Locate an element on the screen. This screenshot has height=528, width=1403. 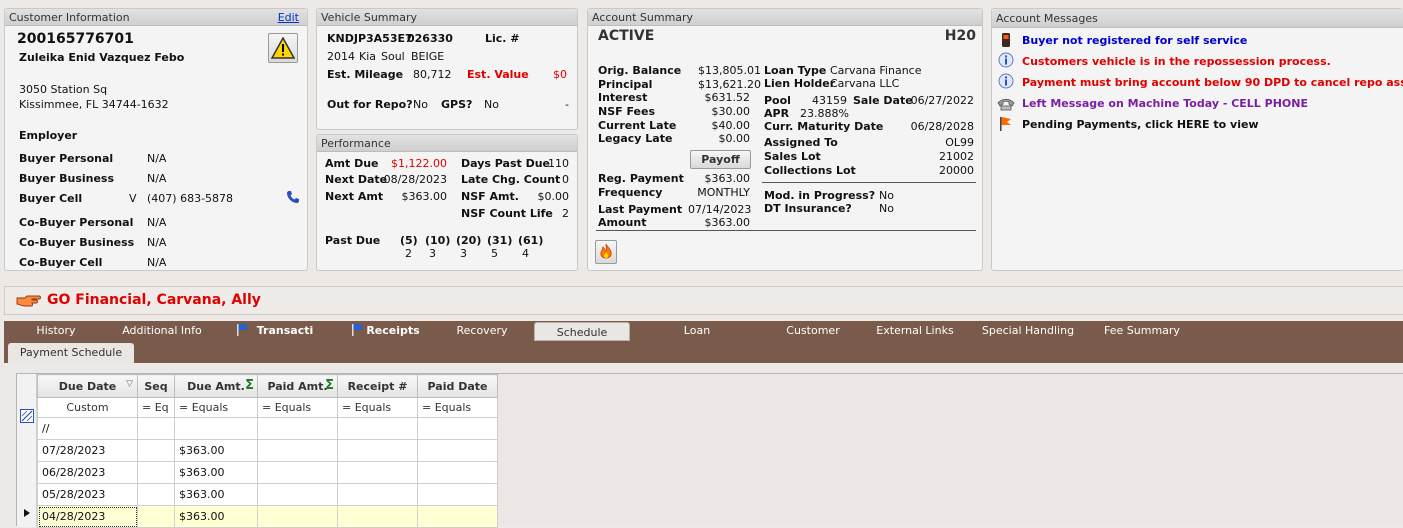
amt-due-label: Amt Due is located at coordinates (352, 163).